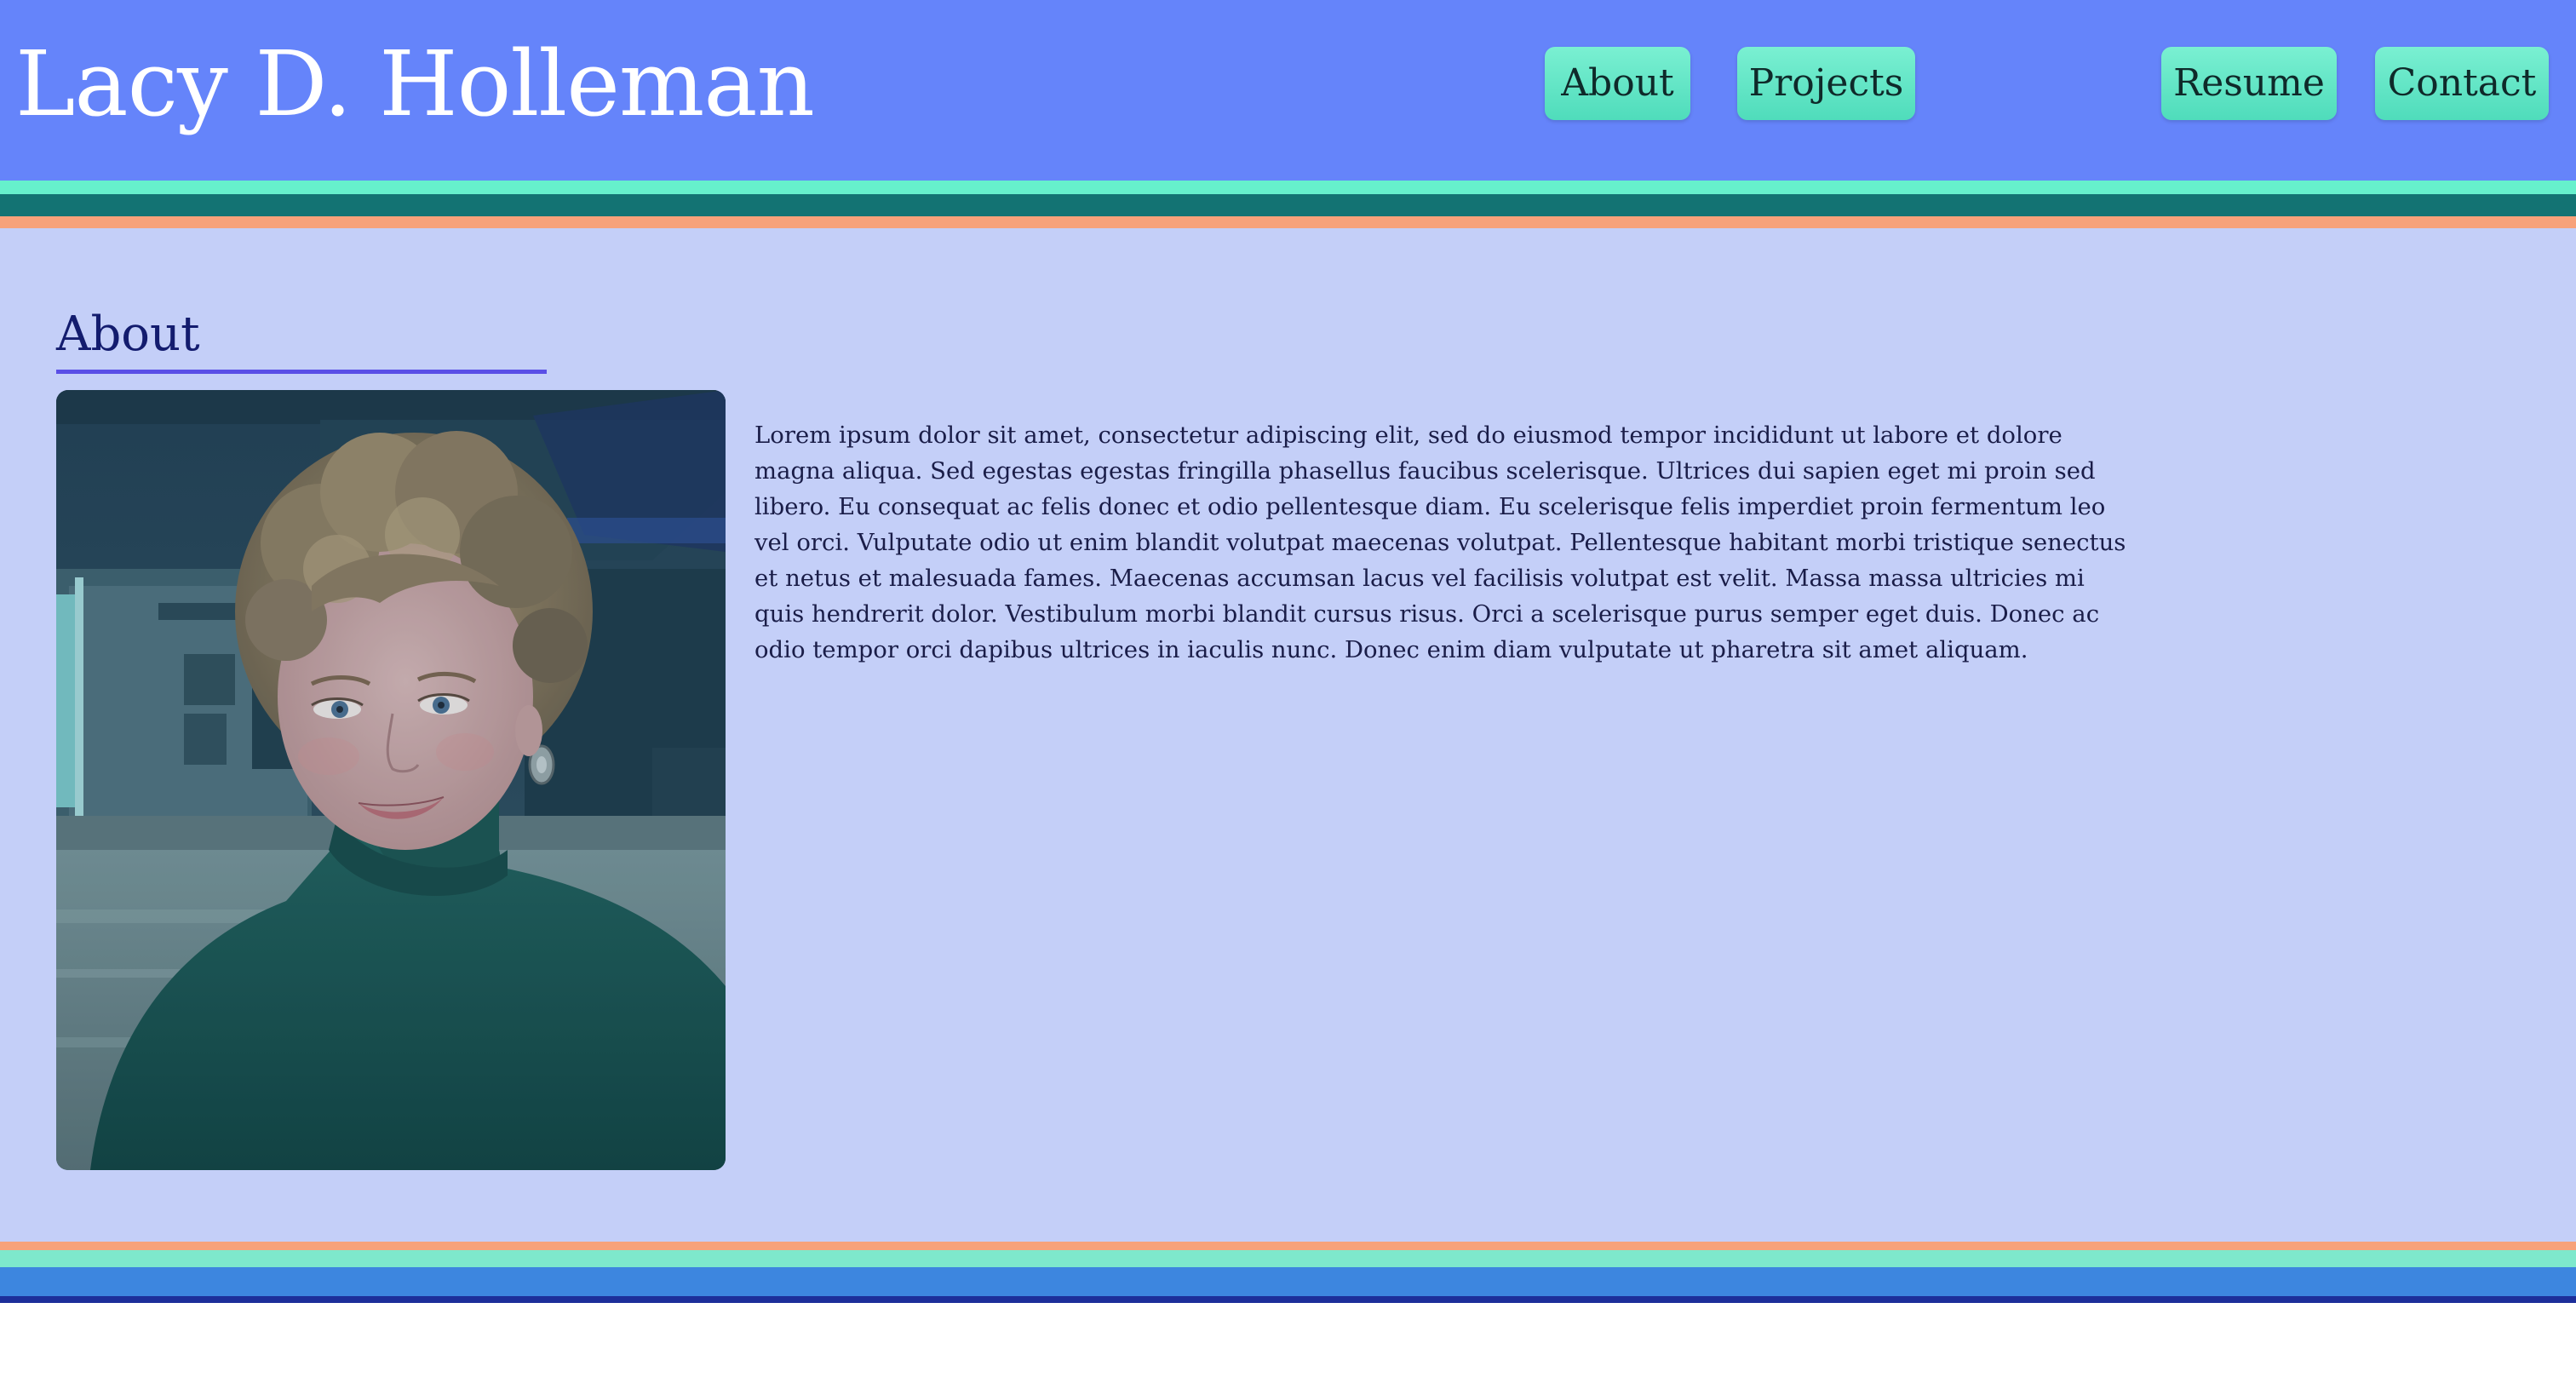 Image resolution: width=2576 pixels, height=1383 pixels. I want to click on footer-stripe-navy, so click(1288, 1299).